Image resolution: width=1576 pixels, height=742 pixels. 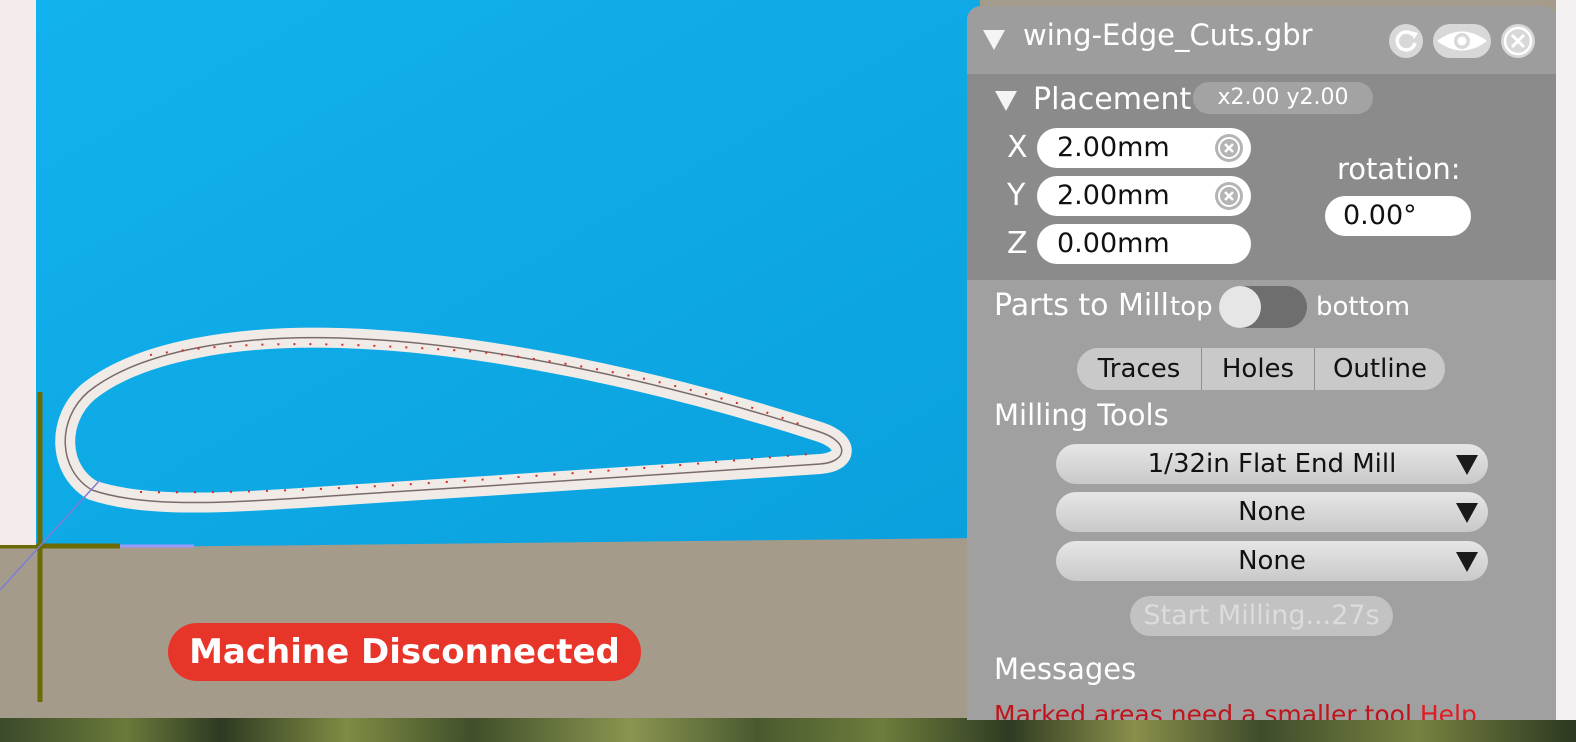 What do you see at coordinates (404, 652) in the screenshot?
I see `machine-status-badge: Machine Disconnected` at bounding box center [404, 652].